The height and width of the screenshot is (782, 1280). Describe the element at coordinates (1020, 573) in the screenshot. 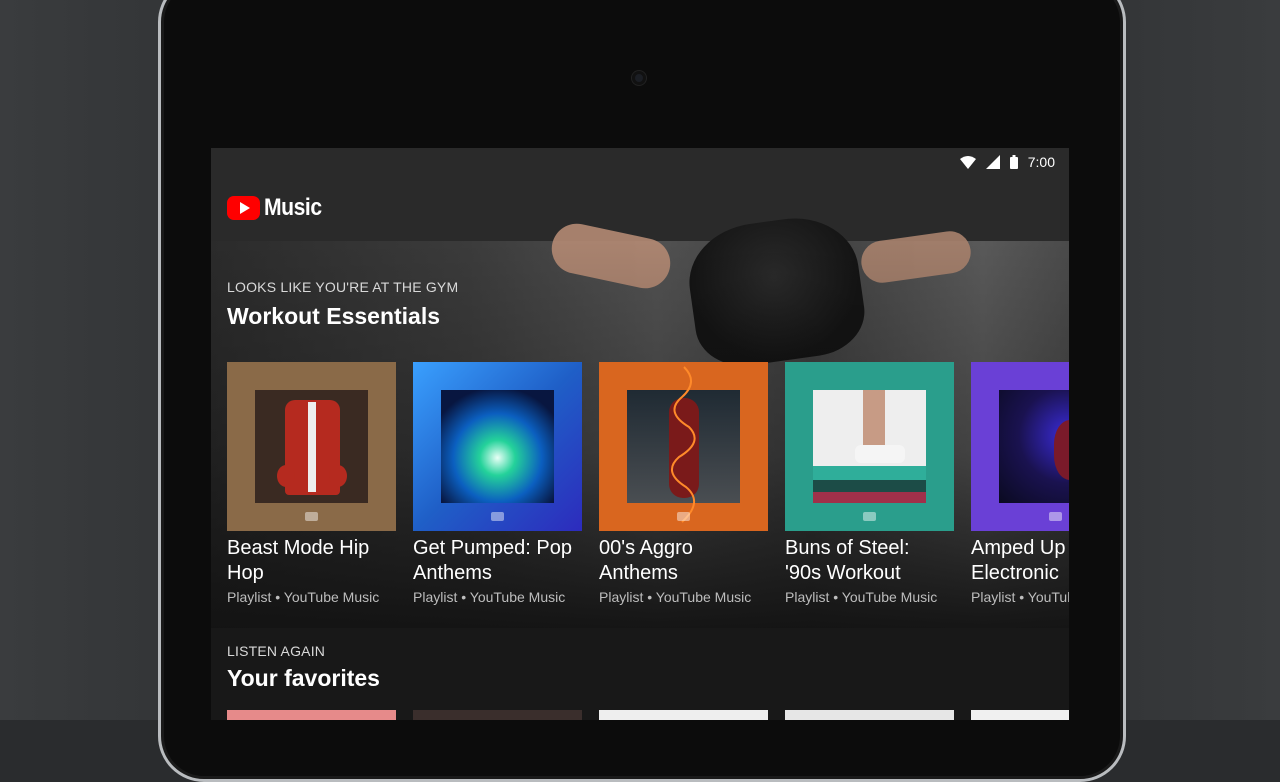

I see `playlist-title-line2: Electronic` at that location.